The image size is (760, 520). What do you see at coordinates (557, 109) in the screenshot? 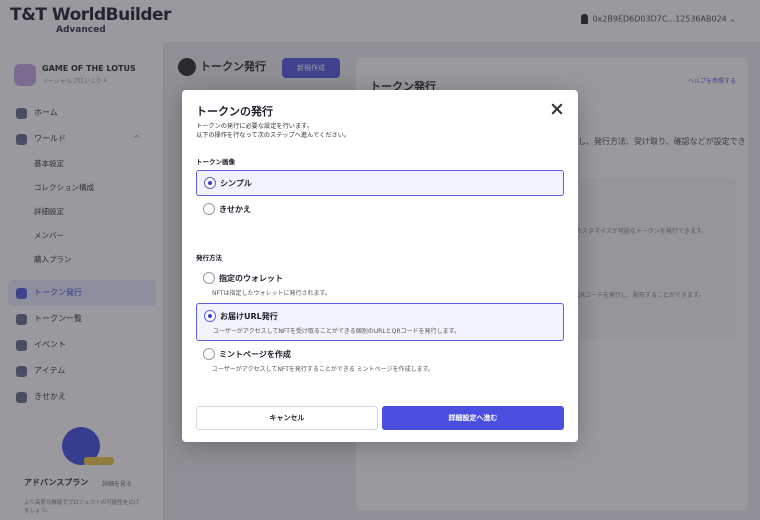
I see `close-icon` at bounding box center [557, 109].